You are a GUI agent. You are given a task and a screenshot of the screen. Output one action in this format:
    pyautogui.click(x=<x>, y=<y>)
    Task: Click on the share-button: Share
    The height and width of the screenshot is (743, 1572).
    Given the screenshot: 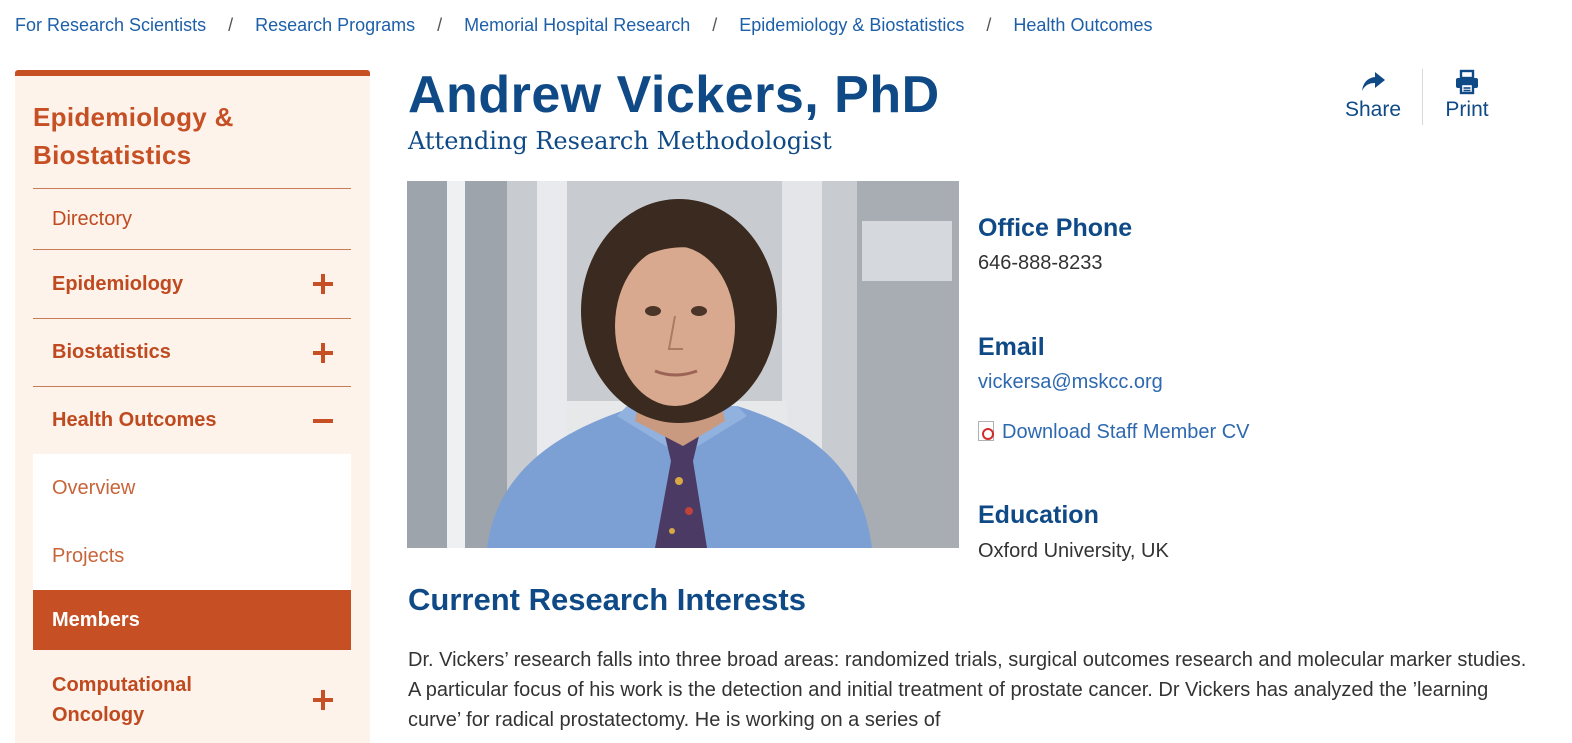 What is the action you would take?
    pyautogui.click(x=1373, y=96)
    